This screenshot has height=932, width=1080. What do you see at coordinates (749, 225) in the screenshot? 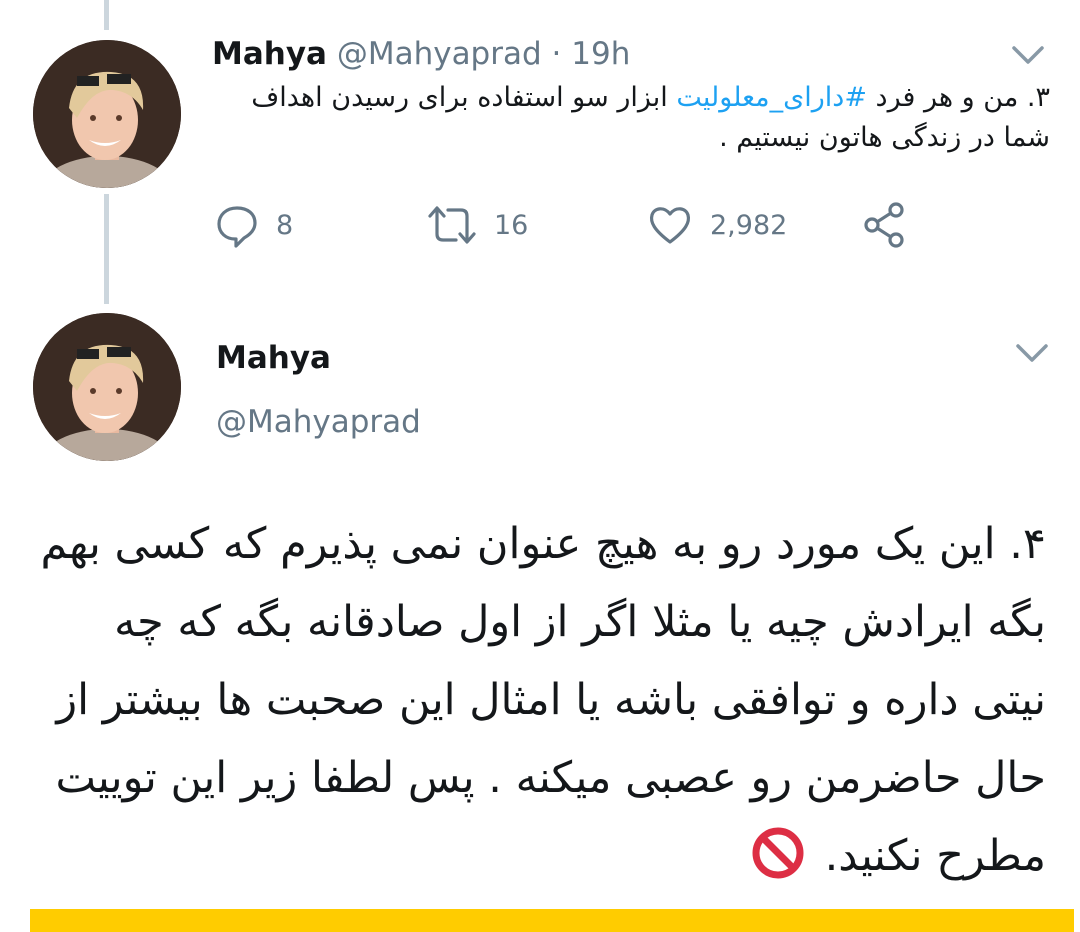
I see `like-count: 2,982` at bounding box center [749, 225].